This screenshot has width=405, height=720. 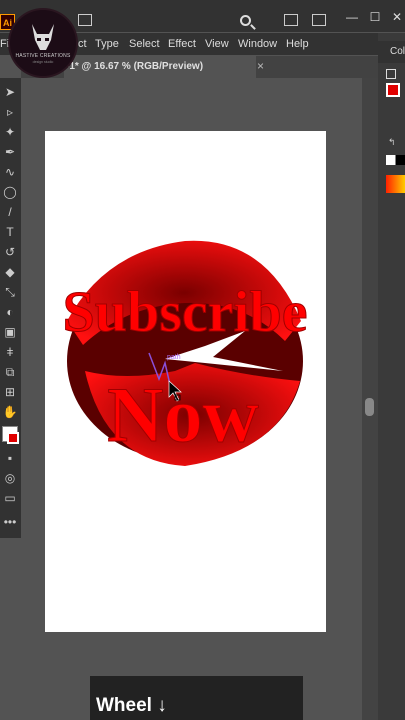 I want to click on eyedropper-tool-icon: ǂ, so click(x=10, y=352).